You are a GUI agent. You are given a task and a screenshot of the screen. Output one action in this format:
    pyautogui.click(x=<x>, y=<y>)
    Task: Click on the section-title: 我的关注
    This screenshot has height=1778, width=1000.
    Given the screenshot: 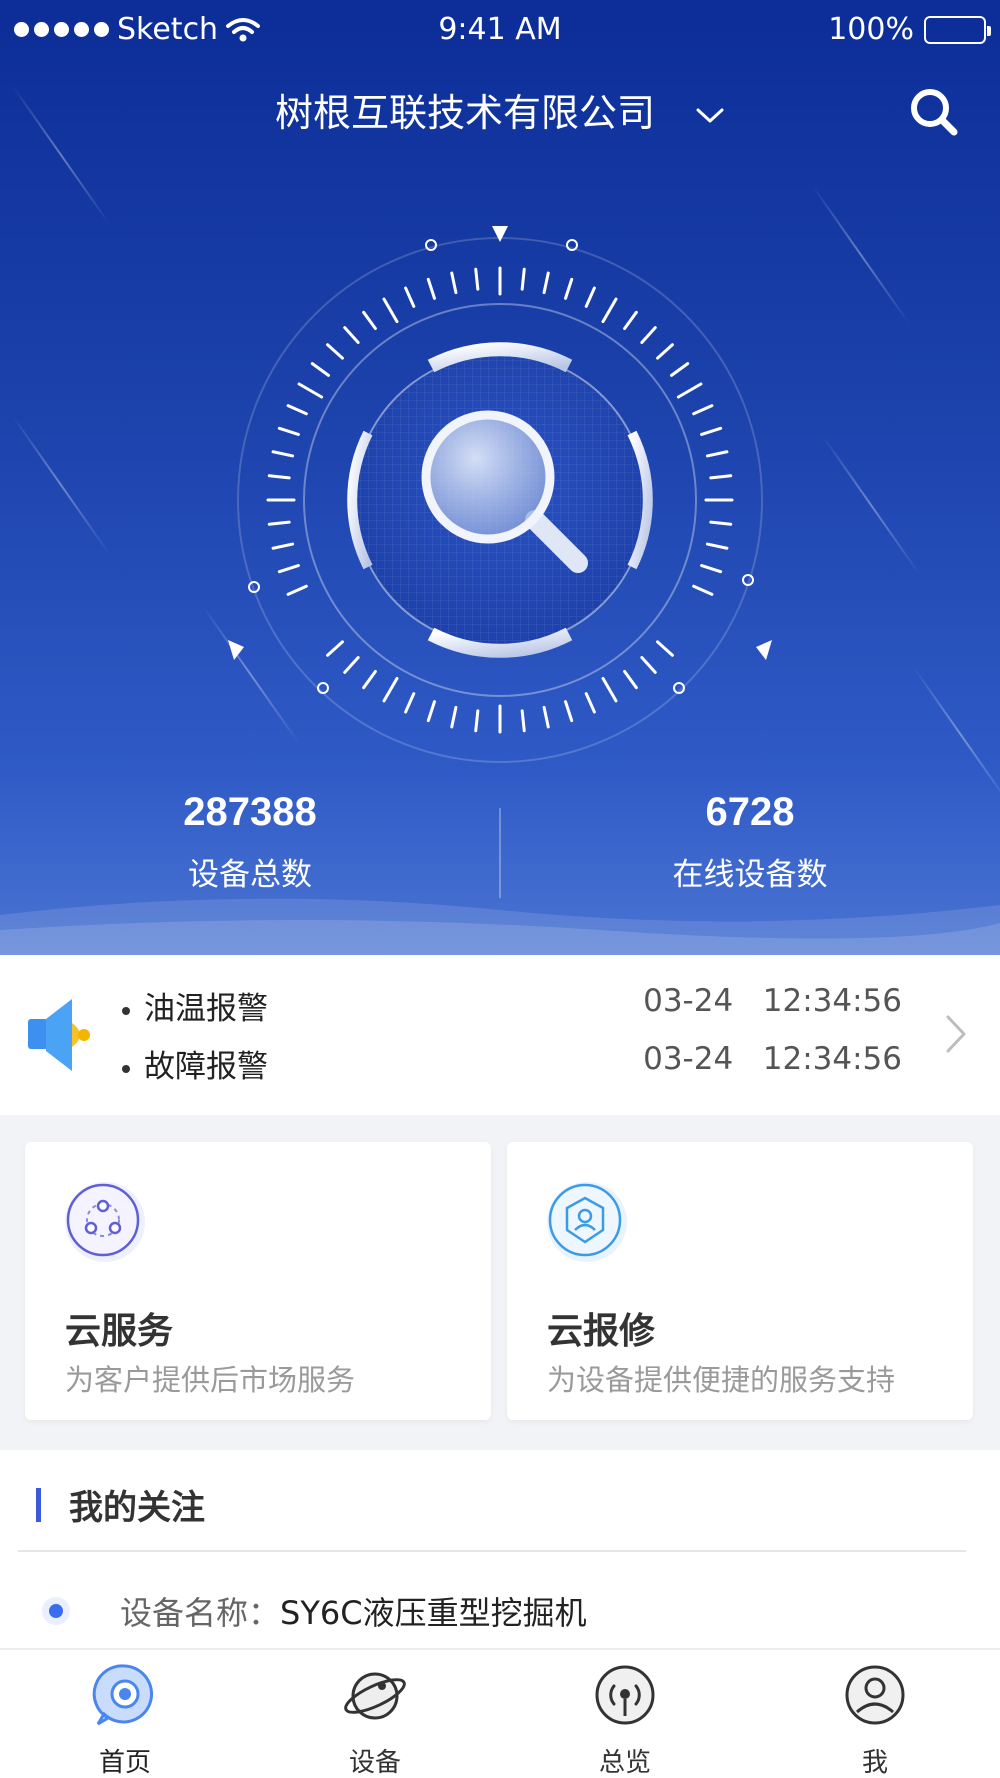 What is the action you would take?
    pyautogui.click(x=137, y=1508)
    